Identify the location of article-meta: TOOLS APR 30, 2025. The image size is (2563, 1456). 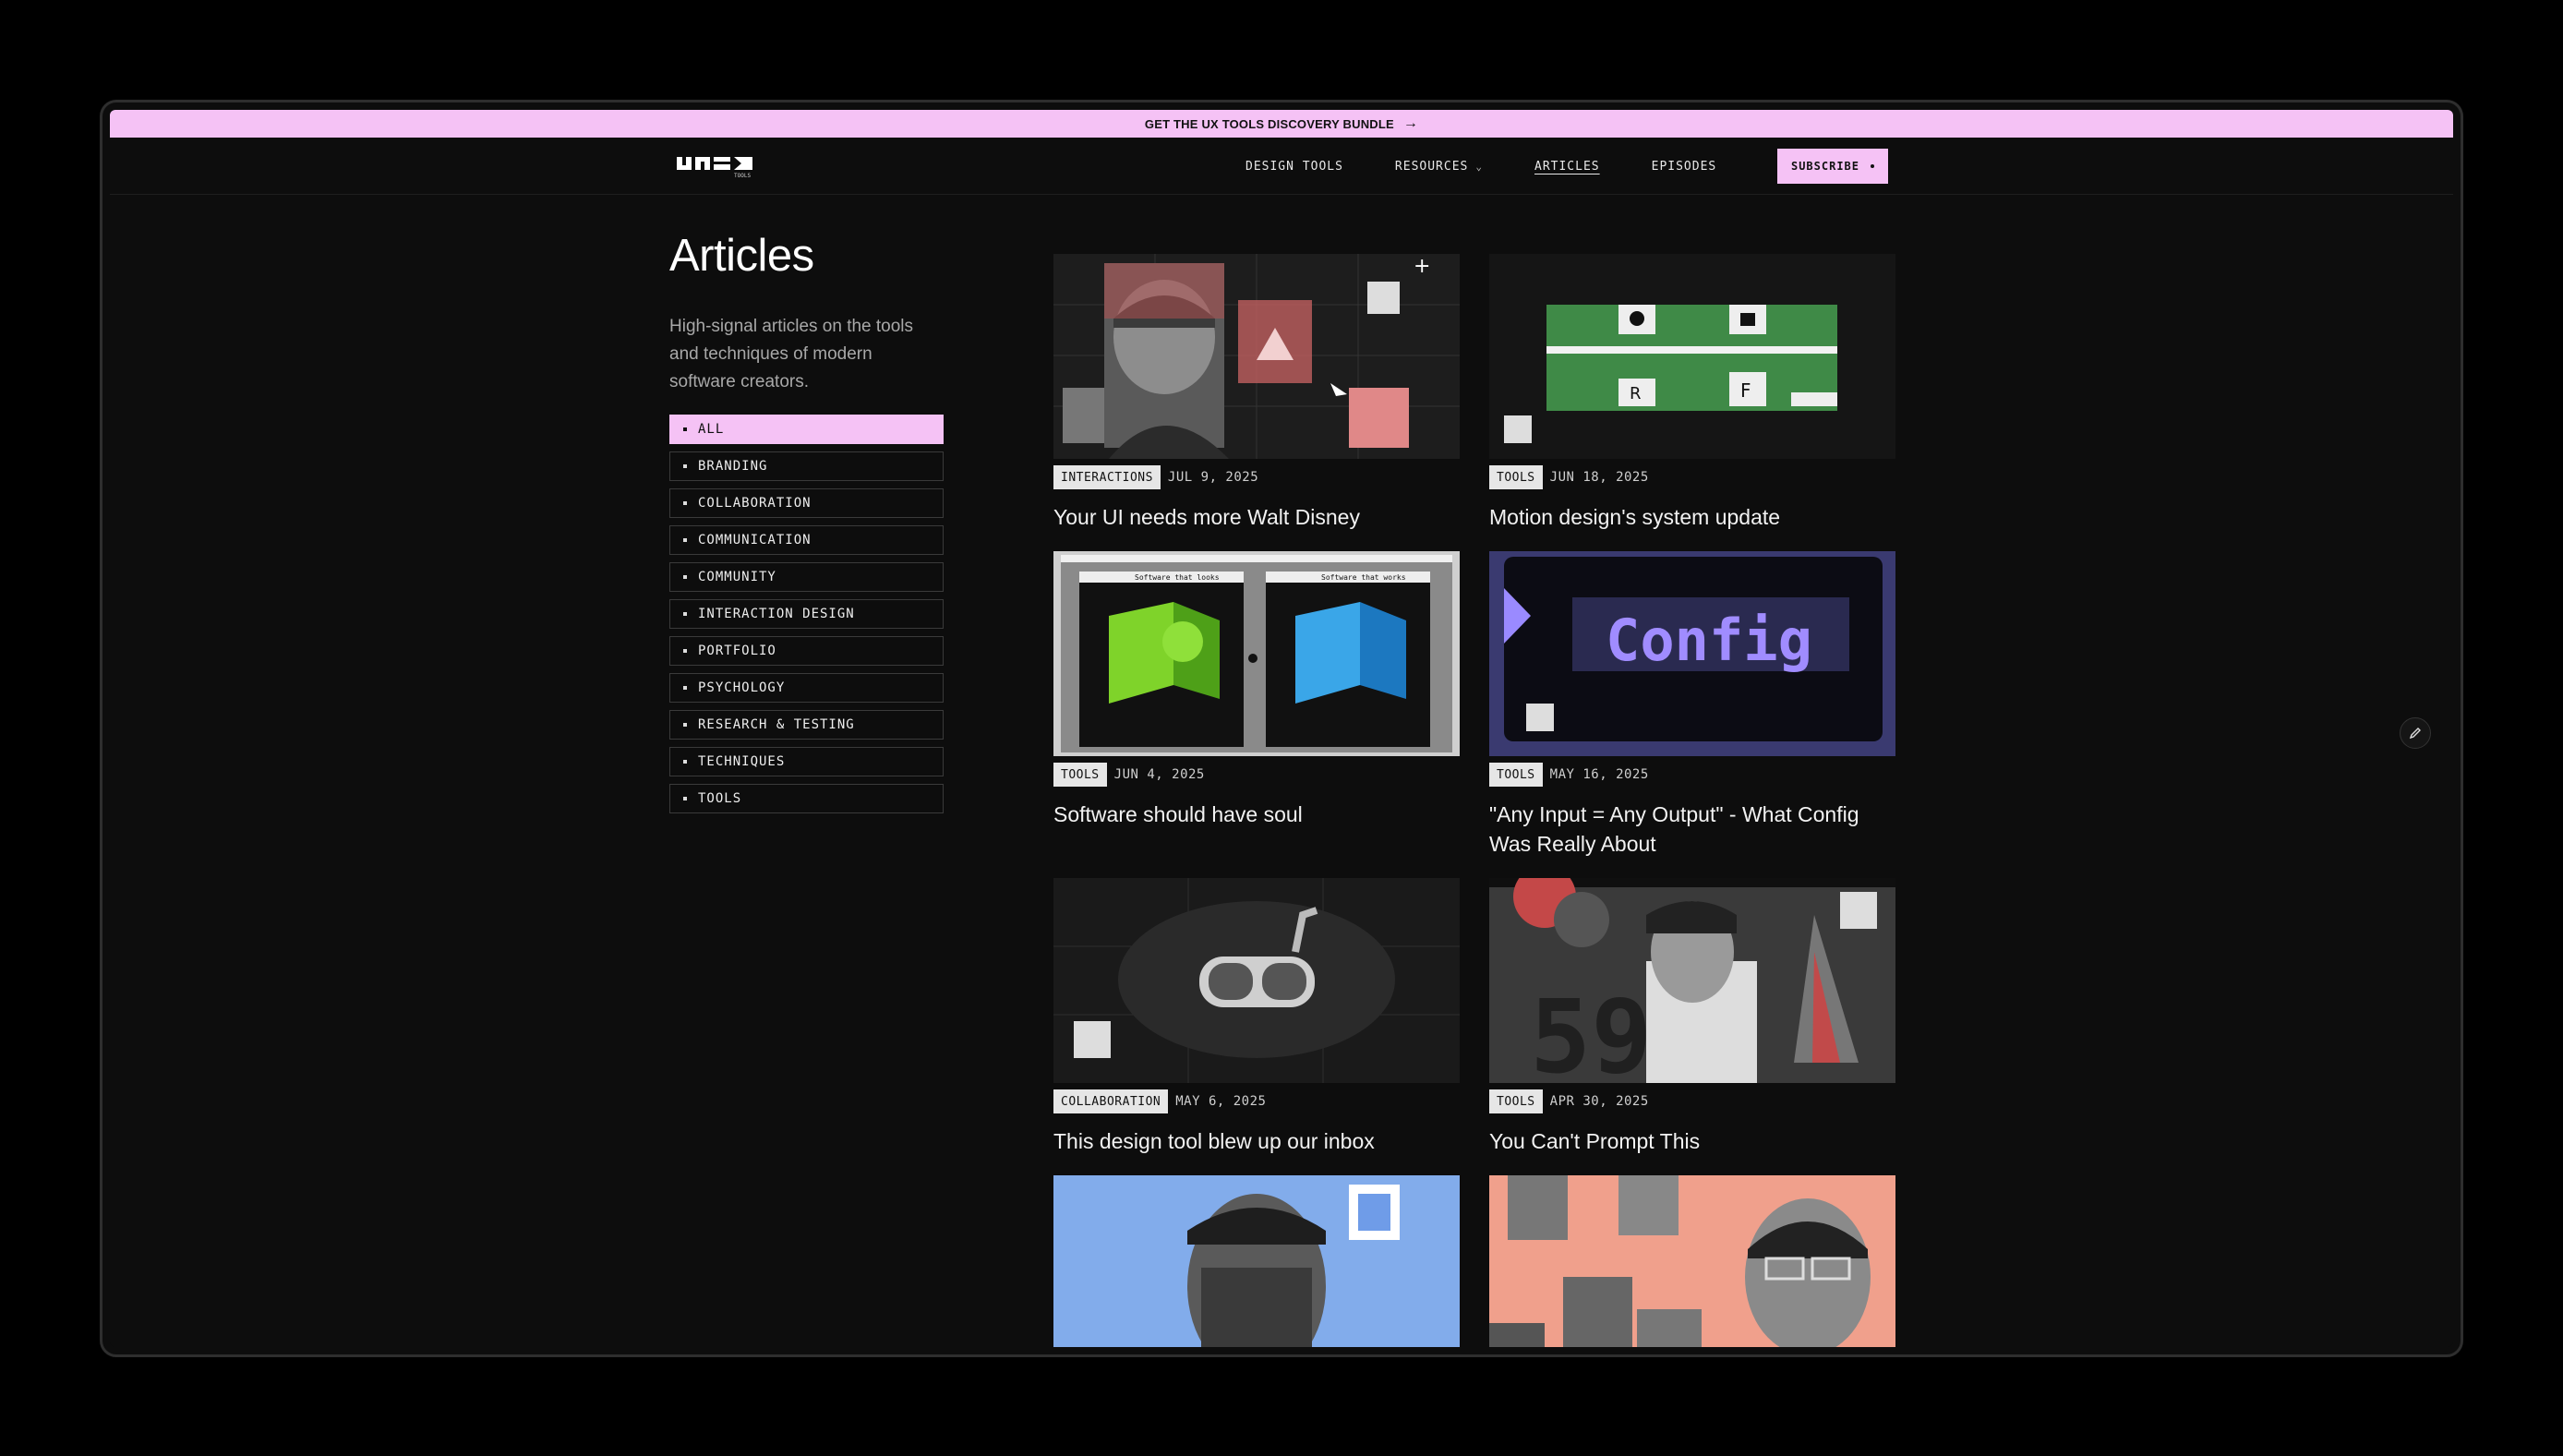
(1692, 1101).